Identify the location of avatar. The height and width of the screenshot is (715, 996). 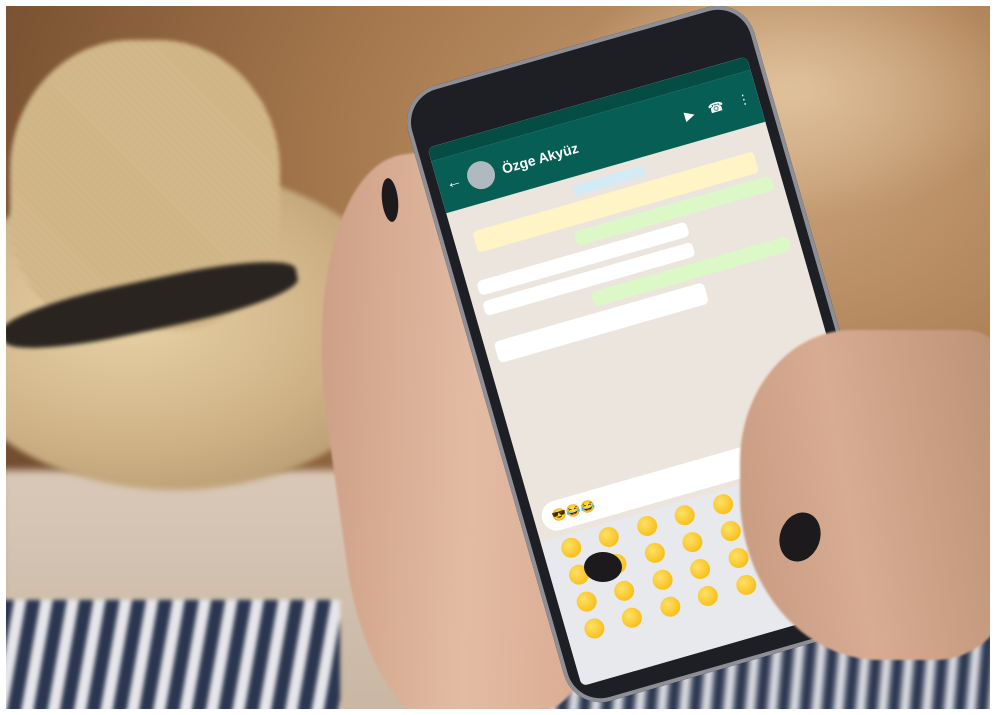
(481, 175).